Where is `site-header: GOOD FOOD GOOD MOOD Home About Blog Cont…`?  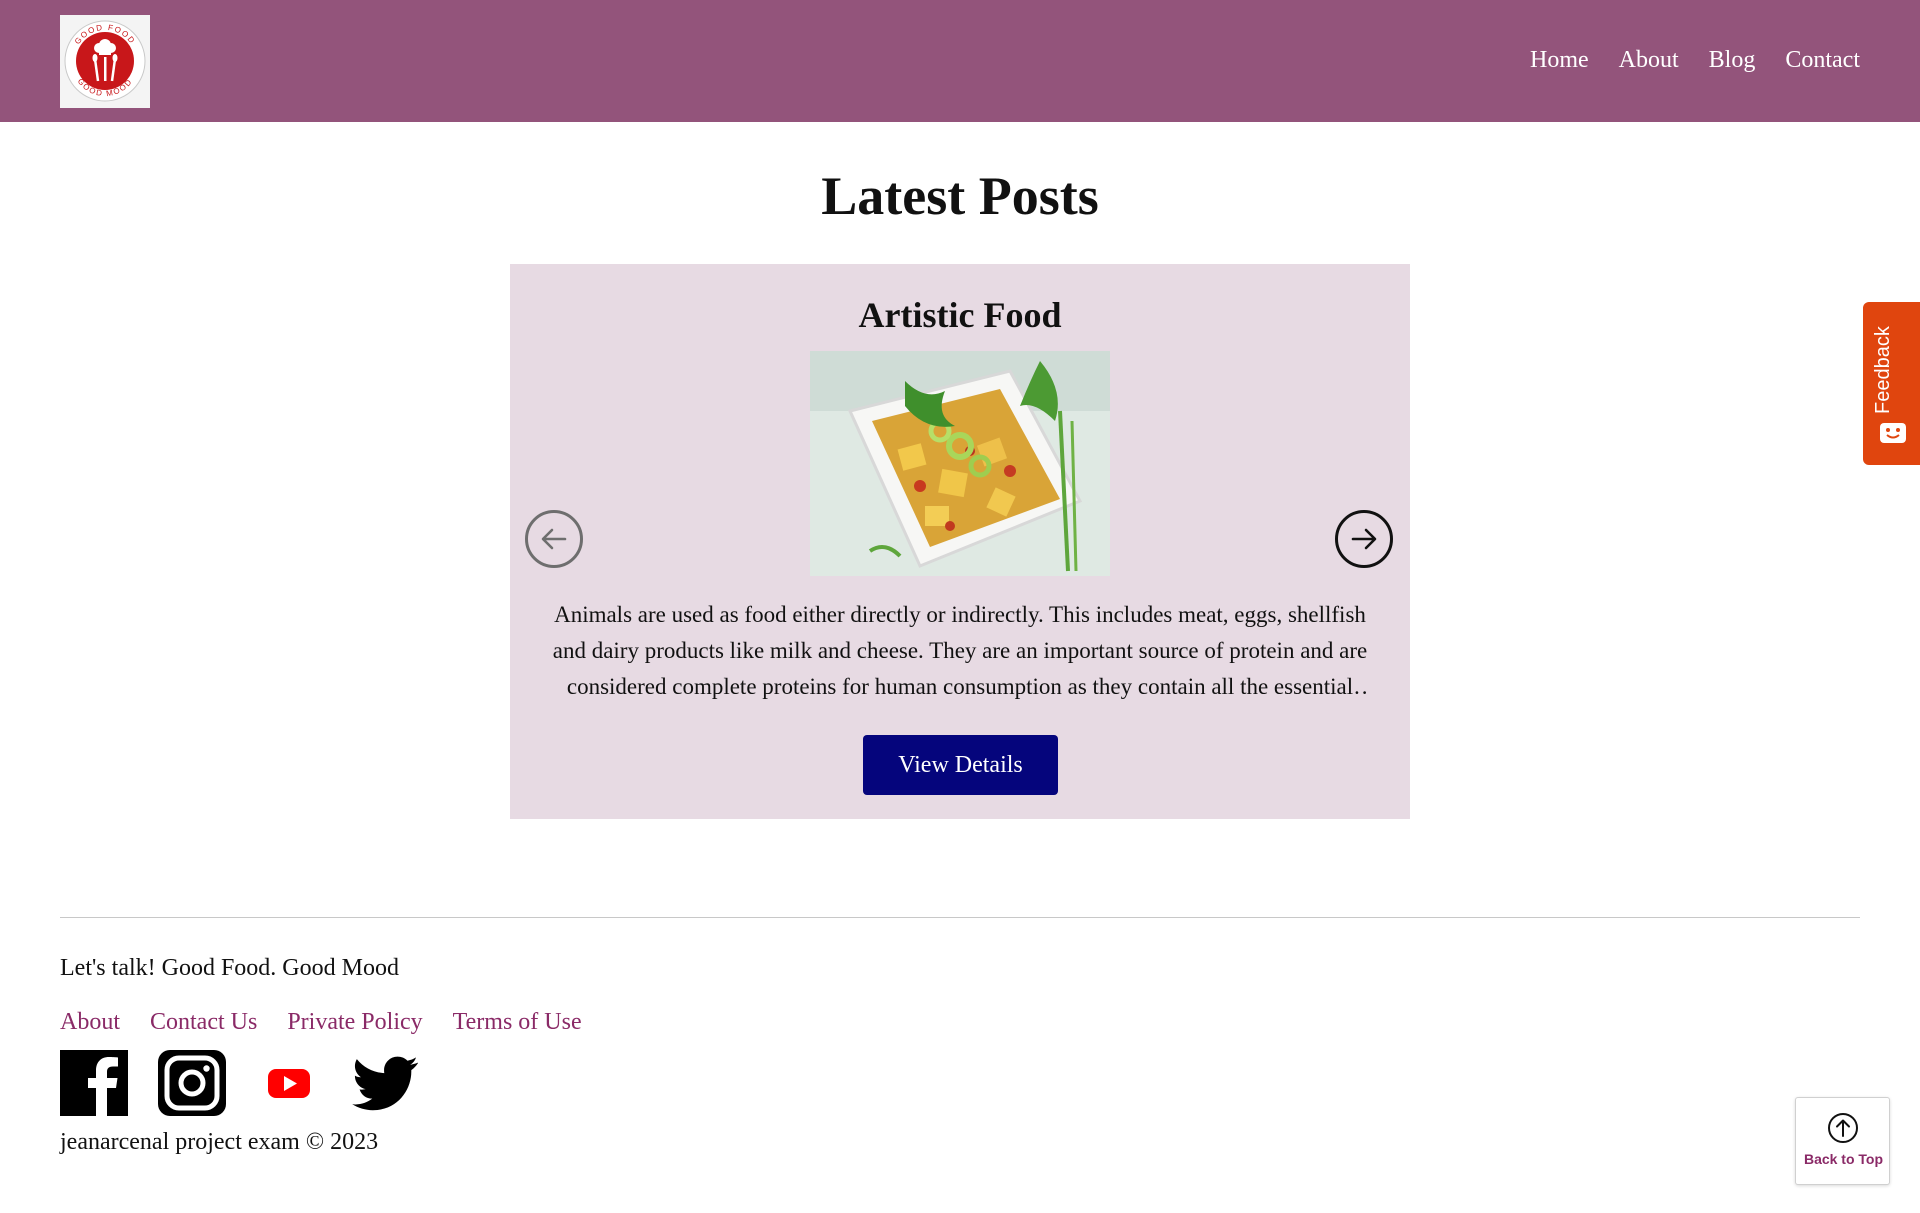
site-header: GOOD FOOD GOOD MOOD Home About Blog Cont… is located at coordinates (960, 61).